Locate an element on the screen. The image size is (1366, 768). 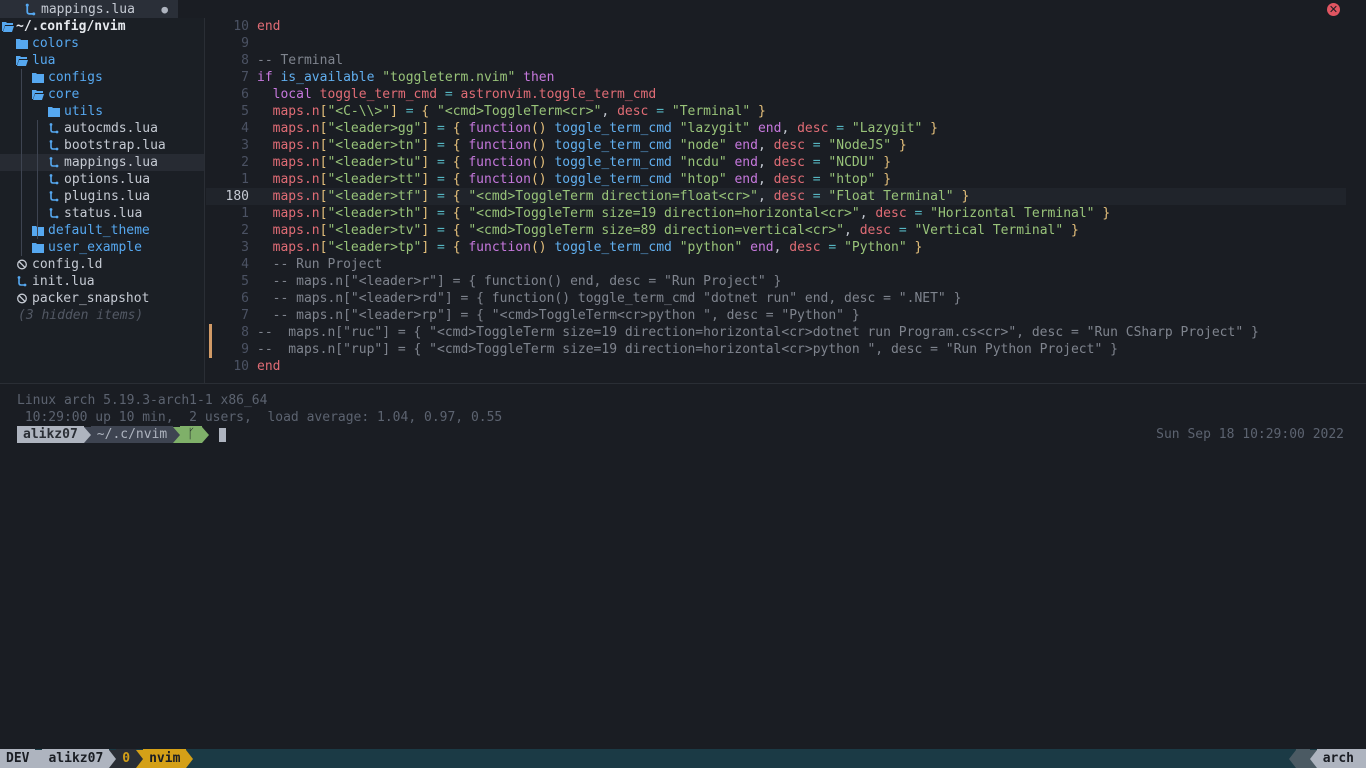
tree-item-status-lua: status.lua is located at coordinates (102, 213).